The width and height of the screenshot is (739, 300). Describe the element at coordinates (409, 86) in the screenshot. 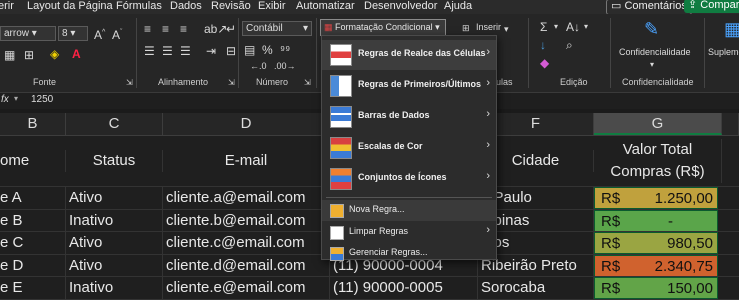

I see `menu-item-top-bottom-rules: Regras de Primeiros/Últimos ›` at that location.